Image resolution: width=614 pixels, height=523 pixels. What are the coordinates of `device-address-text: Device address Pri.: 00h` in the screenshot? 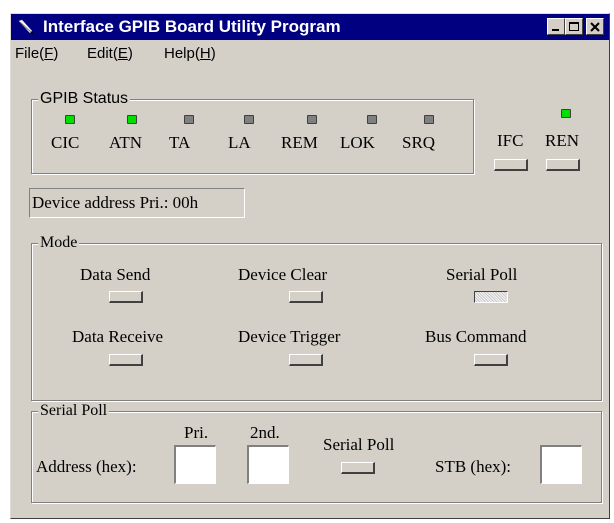 It's located at (115, 202).